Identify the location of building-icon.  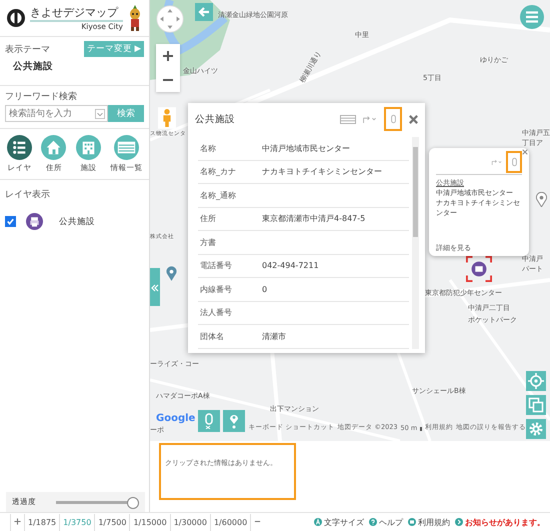
(88, 147).